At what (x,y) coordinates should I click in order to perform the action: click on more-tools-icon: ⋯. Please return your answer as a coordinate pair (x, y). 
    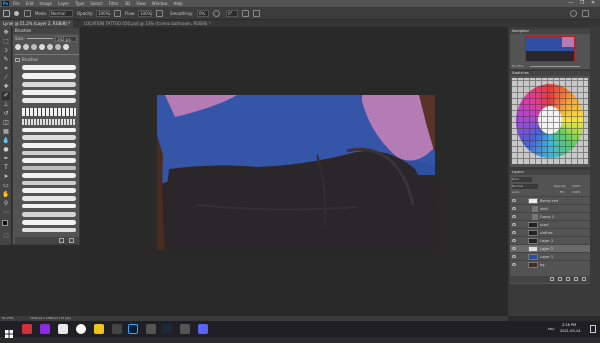
    Looking at the image, I should click on (6, 213).